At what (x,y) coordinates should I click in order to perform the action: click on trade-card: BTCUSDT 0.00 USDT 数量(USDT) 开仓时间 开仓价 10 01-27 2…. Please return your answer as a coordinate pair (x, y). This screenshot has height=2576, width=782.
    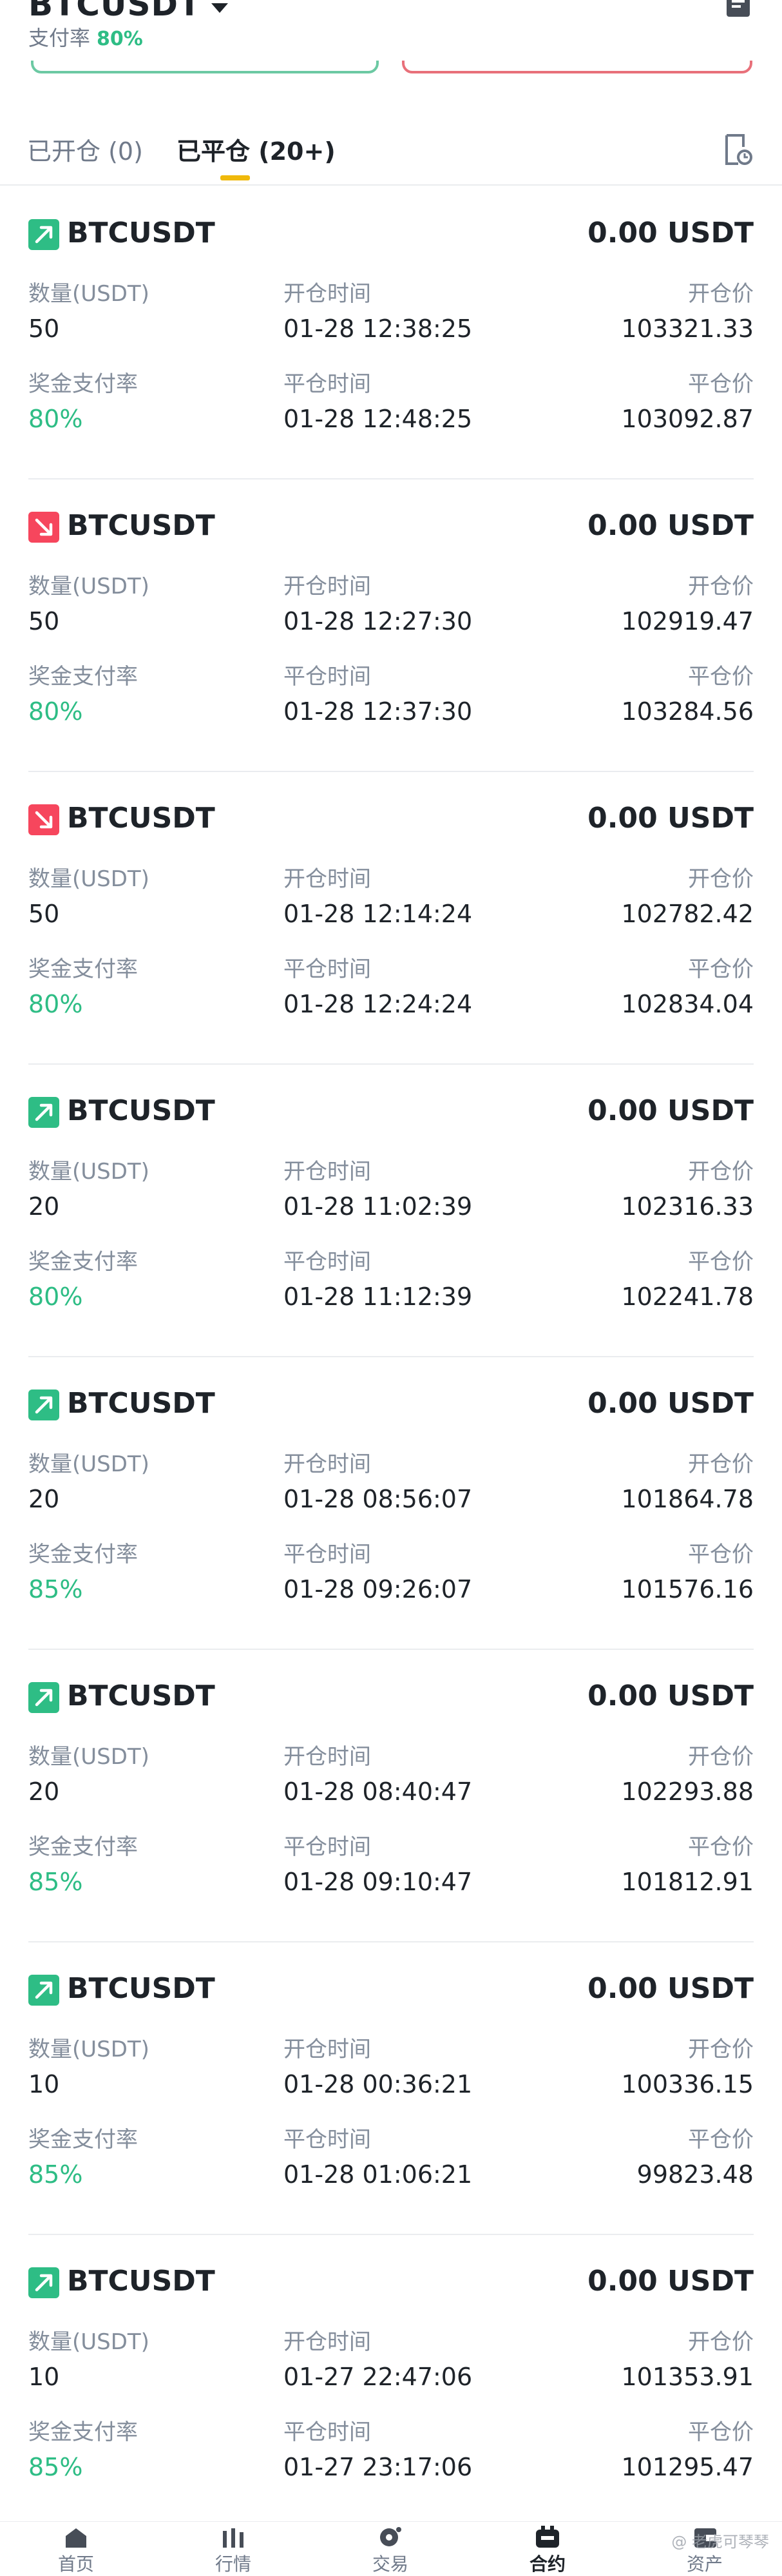
    Looking at the image, I should click on (391, 2381).